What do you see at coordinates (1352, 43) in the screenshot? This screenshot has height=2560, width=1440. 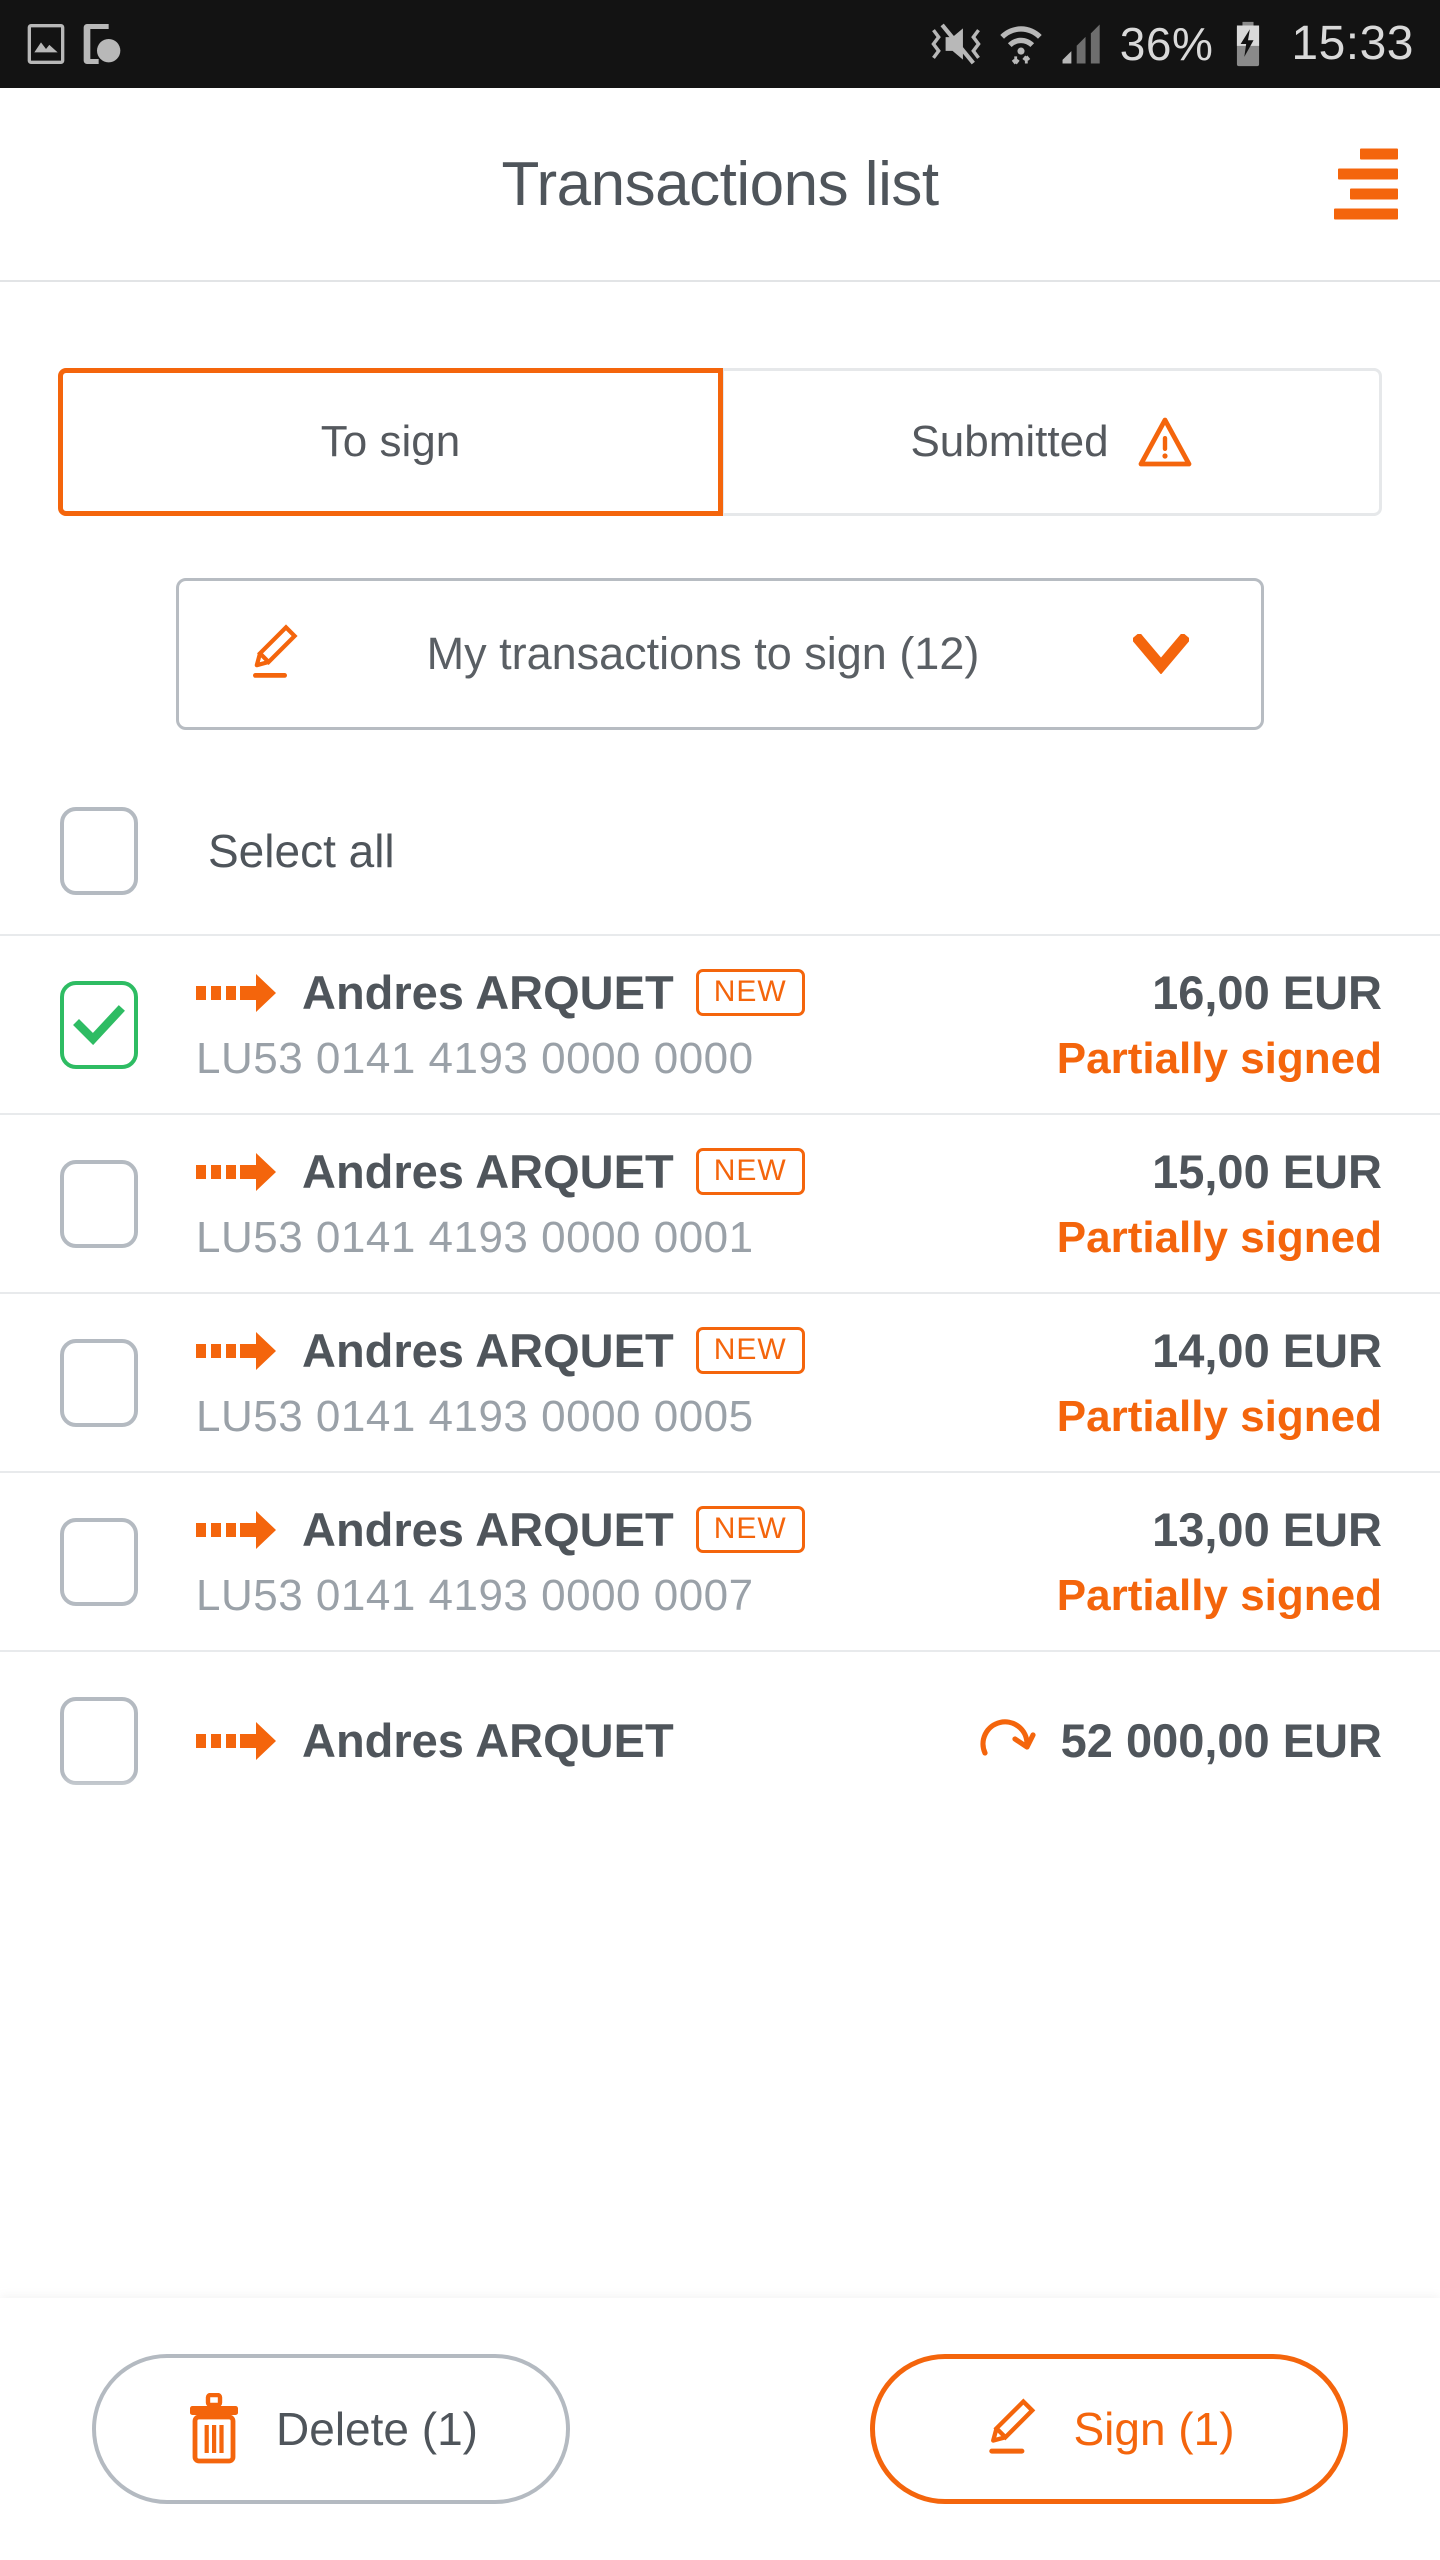 I see `clock-label: 15:33` at bounding box center [1352, 43].